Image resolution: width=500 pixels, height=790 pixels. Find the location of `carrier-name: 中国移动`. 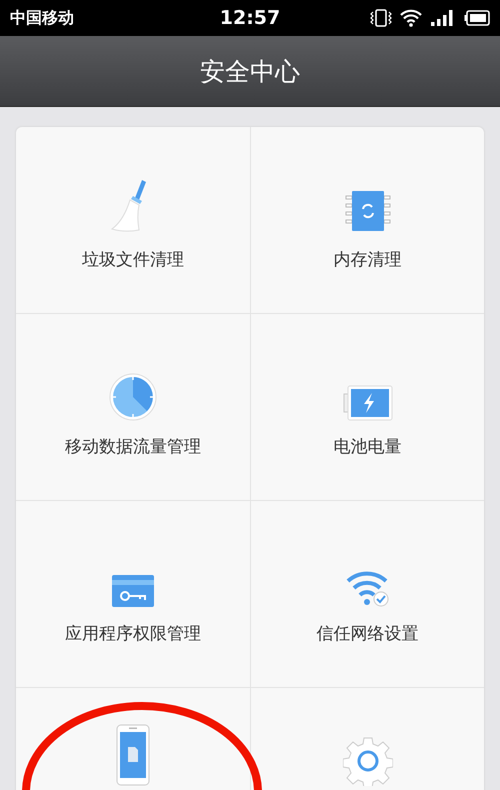

carrier-name: 中国移动 is located at coordinates (42, 18).